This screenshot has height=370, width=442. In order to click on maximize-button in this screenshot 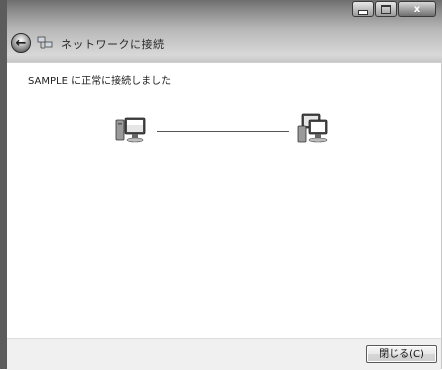, I will do `click(386, 9)`.